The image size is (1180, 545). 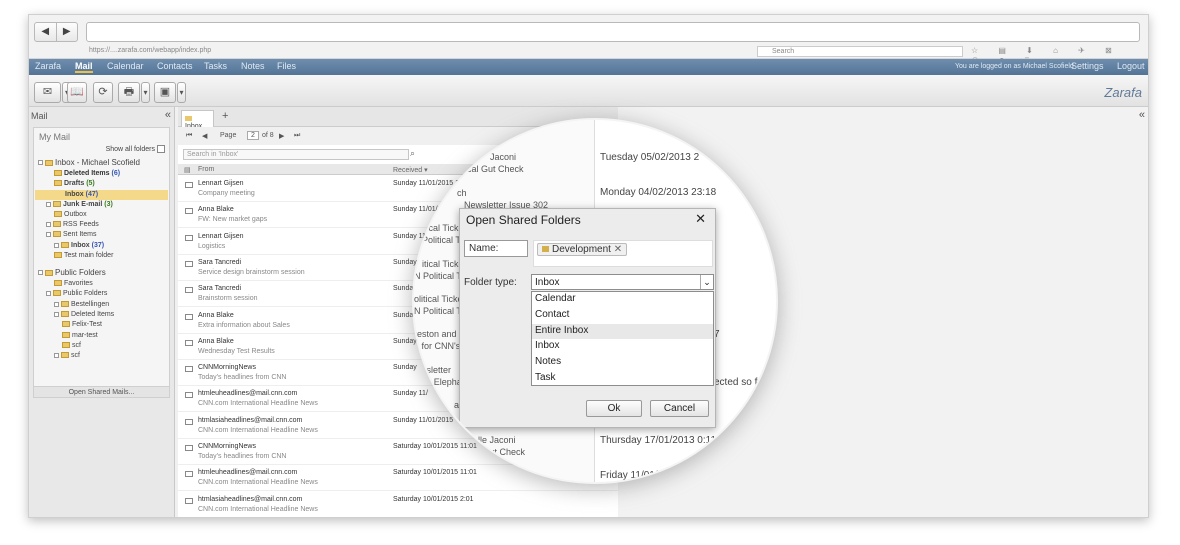 I want to click on tree-item-favorites: Favorites, so click(x=73, y=284).